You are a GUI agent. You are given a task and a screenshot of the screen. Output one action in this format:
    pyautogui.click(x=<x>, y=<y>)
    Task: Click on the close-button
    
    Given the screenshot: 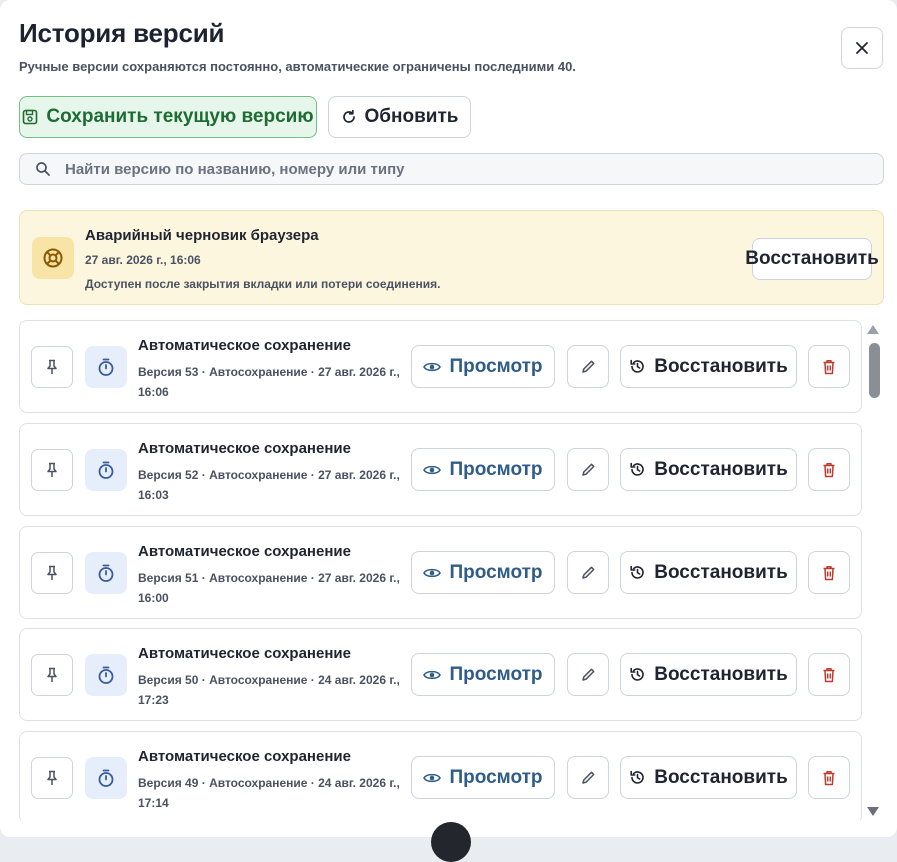 What is the action you would take?
    pyautogui.click(x=862, y=48)
    